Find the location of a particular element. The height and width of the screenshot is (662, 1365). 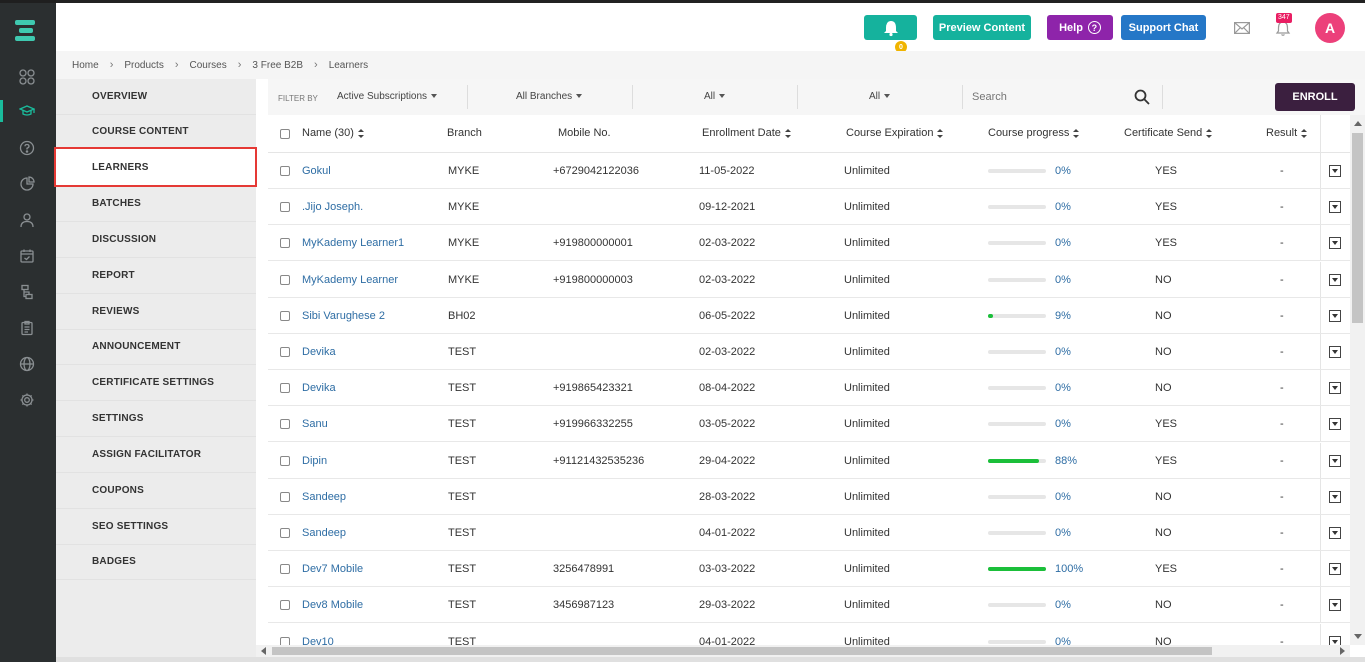

preview-content-button: Preview Content is located at coordinates (982, 27).